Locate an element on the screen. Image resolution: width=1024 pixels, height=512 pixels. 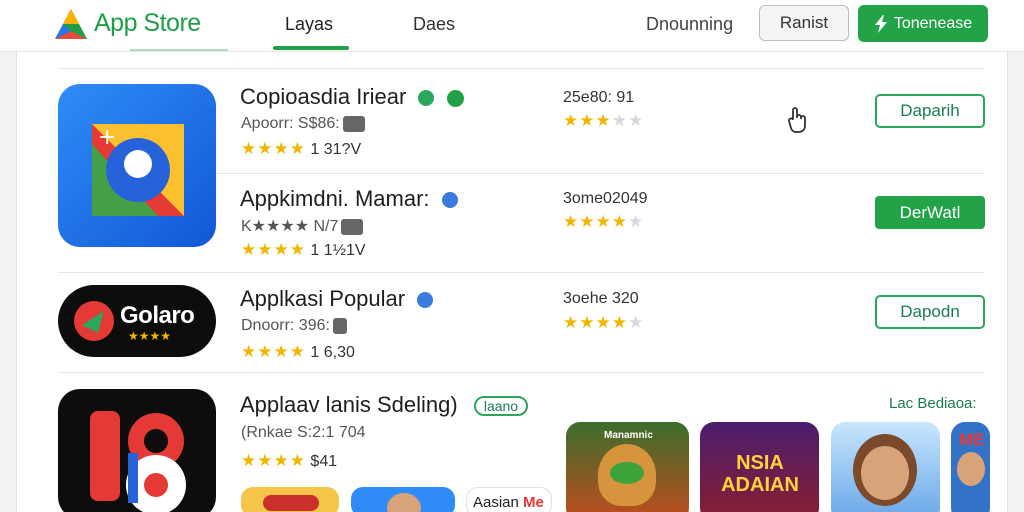
number-logo-icon is located at coordinates (138, 461).